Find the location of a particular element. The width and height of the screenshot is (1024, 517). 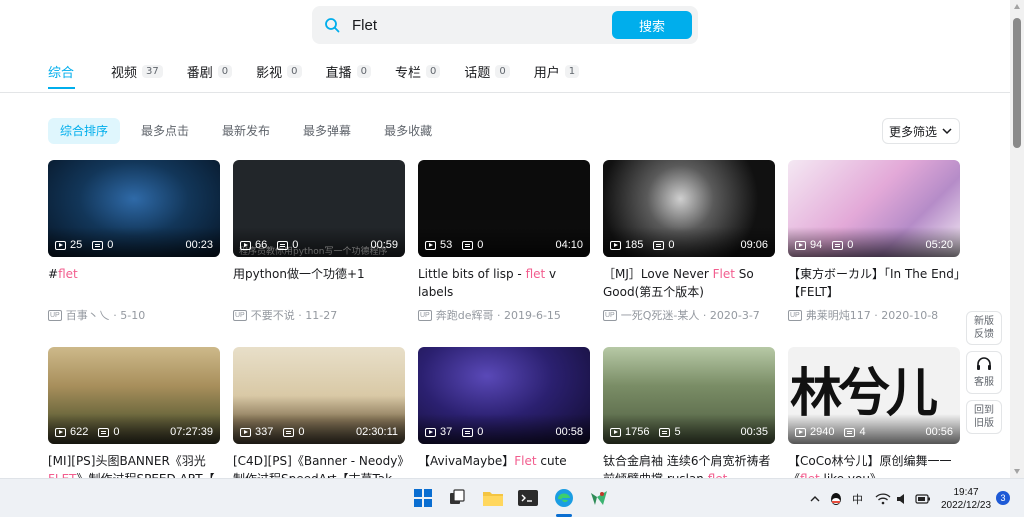

tab-topic: 话题 0 is located at coordinates (487, 71).